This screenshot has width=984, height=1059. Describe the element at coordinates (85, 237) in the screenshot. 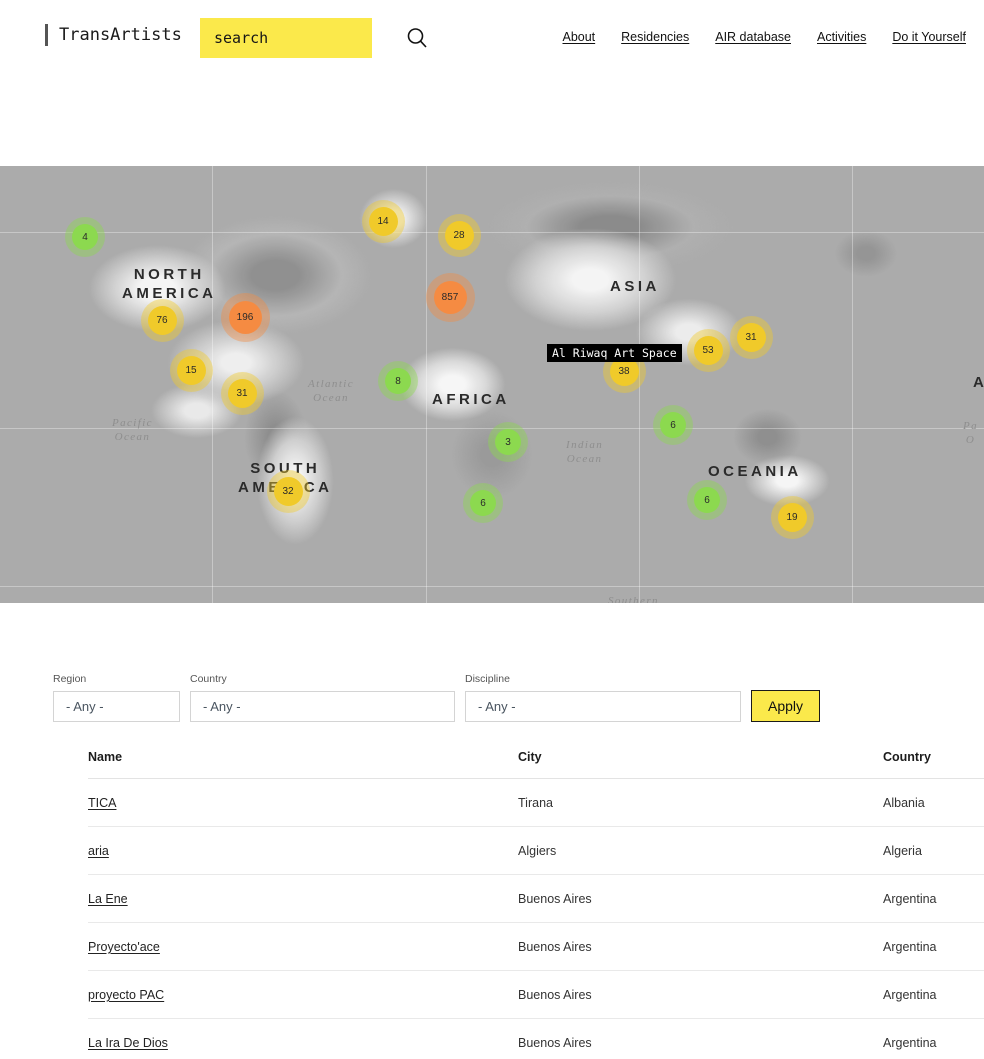

I see `map-cluster-marker: 4` at that location.